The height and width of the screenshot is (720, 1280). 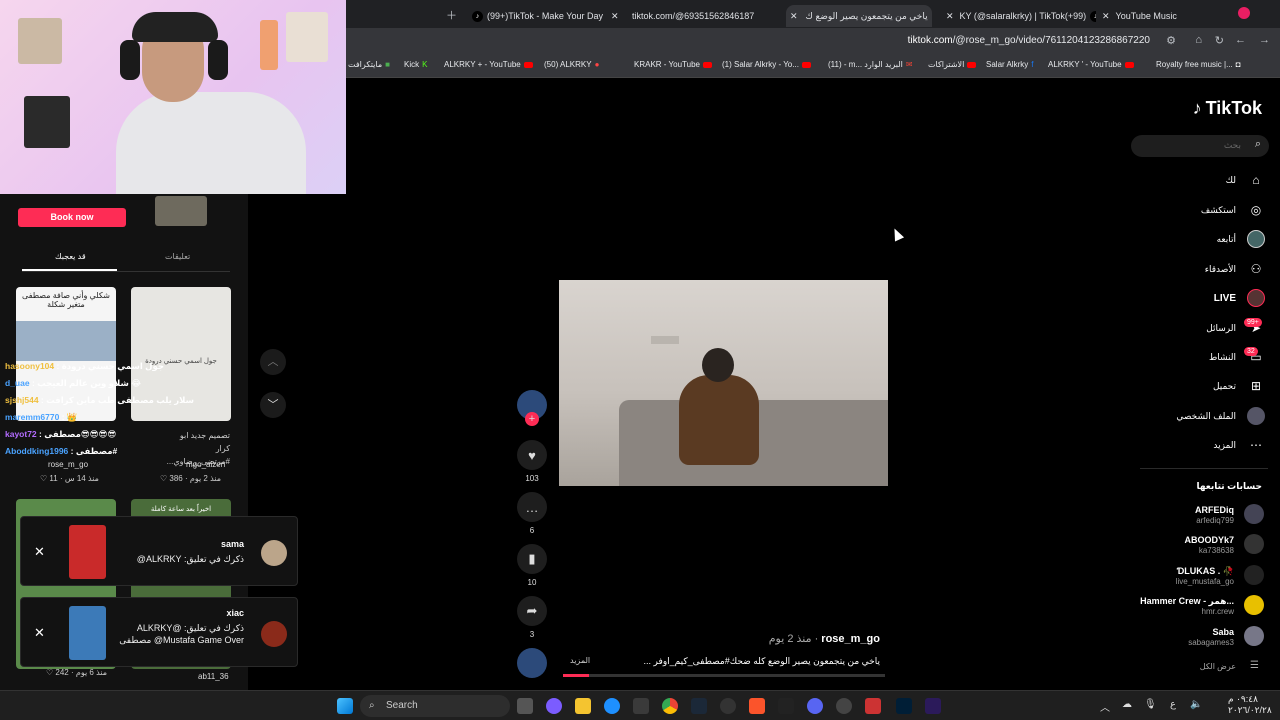 I want to click on nav-live: LIVE, so click(x=1225, y=298).